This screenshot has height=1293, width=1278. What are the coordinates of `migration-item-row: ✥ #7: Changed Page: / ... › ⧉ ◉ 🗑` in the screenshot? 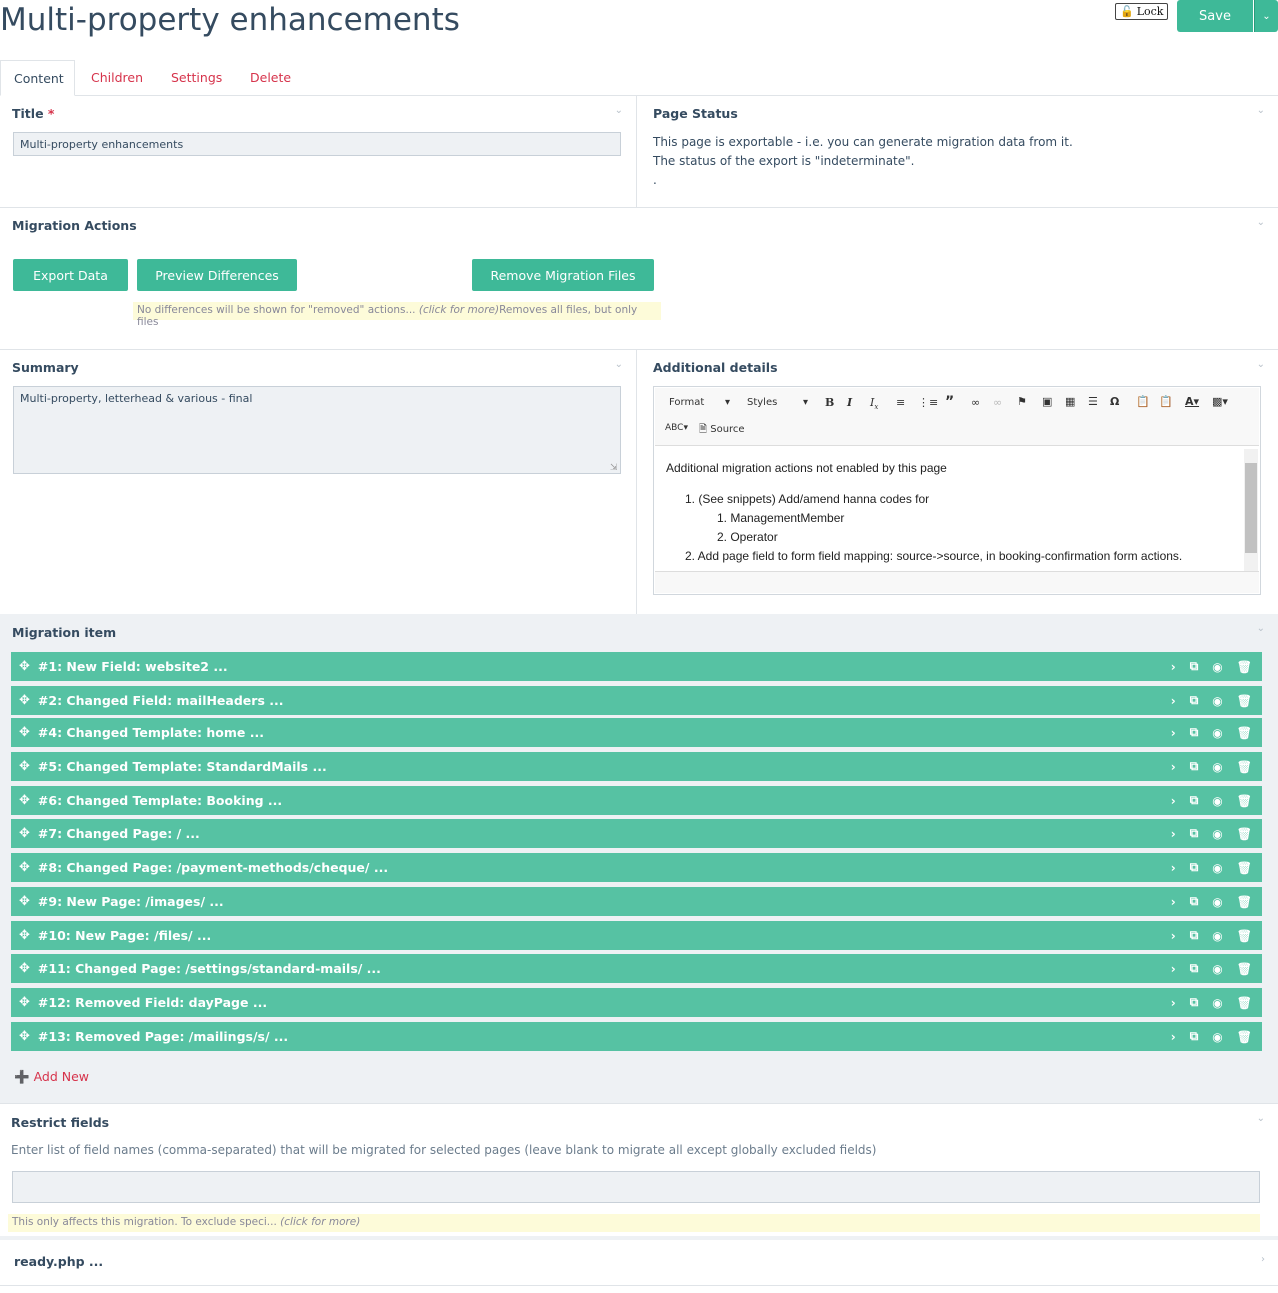 It's located at (636, 833).